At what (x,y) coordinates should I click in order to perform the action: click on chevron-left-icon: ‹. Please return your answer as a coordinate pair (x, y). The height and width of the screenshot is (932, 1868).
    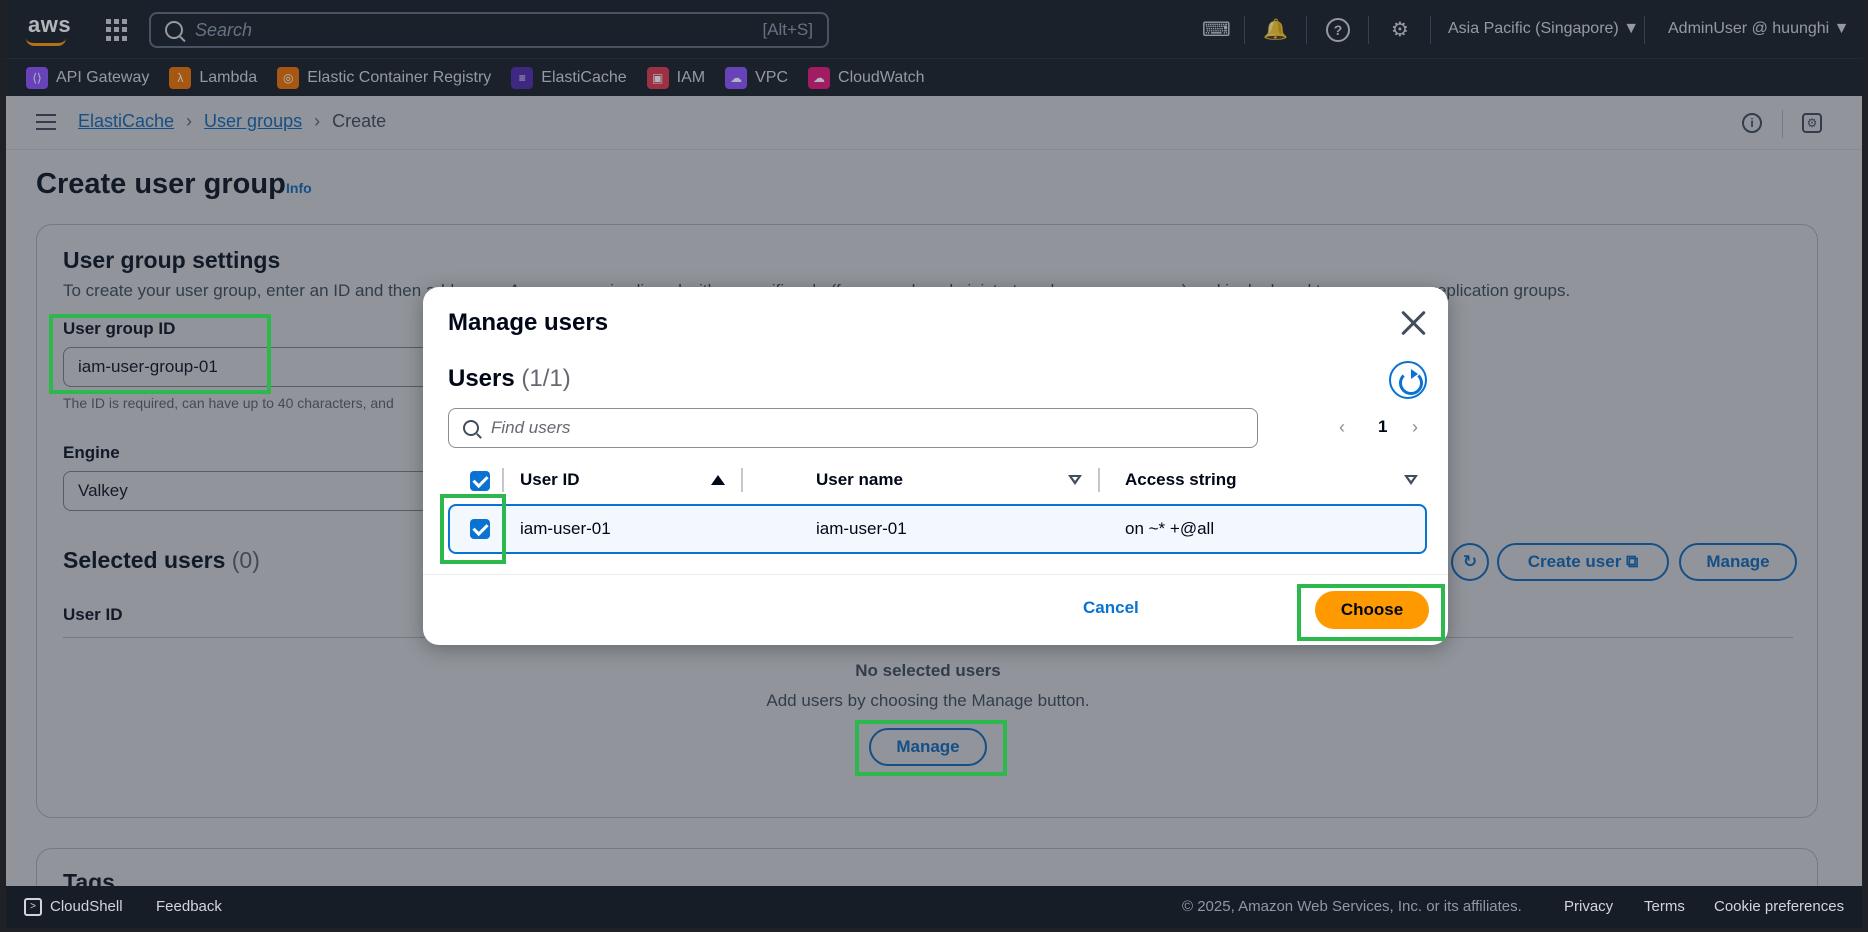
    Looking at the image, I should click on (1342, 427).